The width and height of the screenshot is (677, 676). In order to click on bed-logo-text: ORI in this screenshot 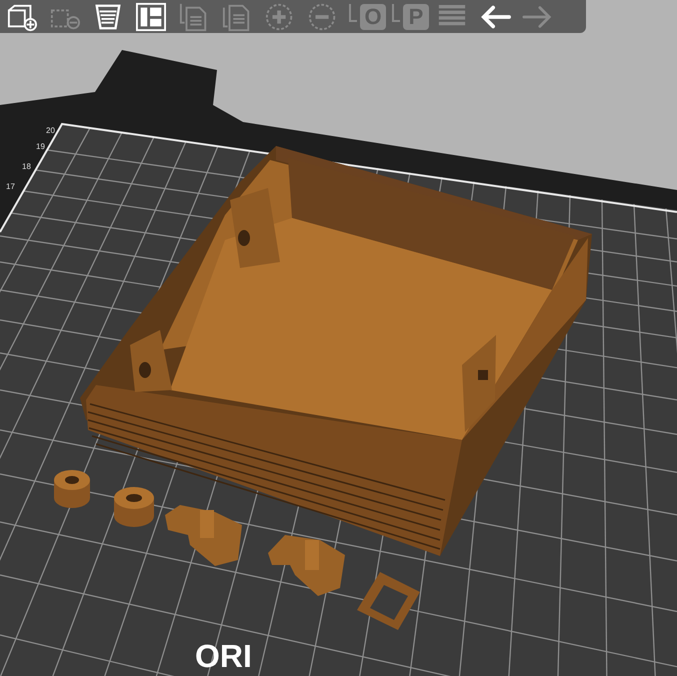, I will do `click(223, 656)`.